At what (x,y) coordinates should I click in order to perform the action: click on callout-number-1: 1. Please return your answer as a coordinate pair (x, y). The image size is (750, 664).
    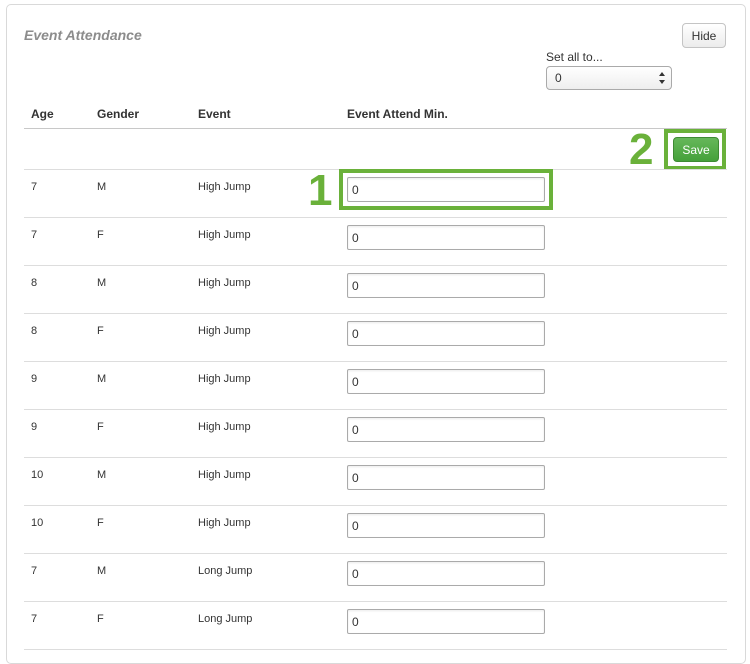
    Looking at the image, I should click on (320, 190).